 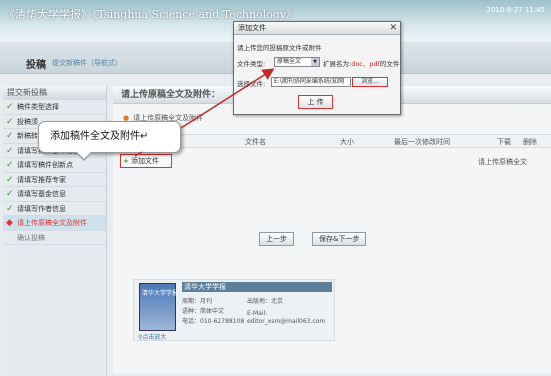 I want to click on sidebar-item-upload: ◆ 请上传原稿全文及附件, so click(x=54, y=223).